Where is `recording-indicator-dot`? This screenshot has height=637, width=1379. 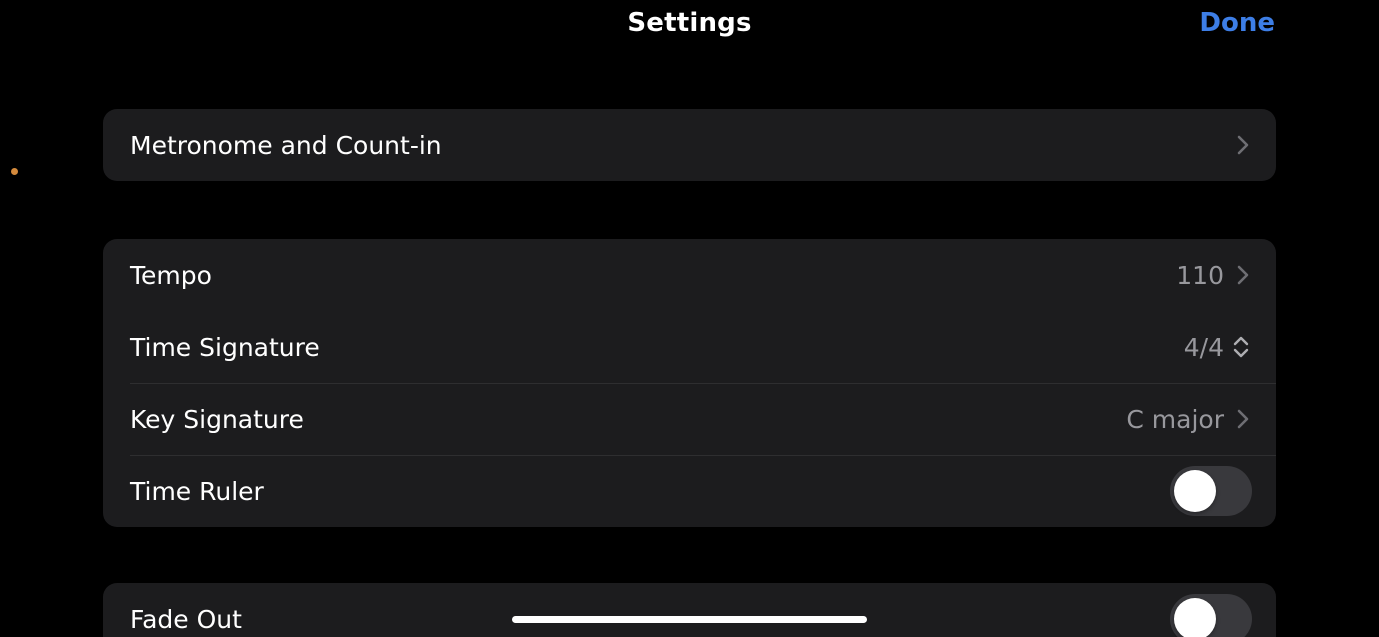 recording-indicator-dot is located at coordinates (14, 171).